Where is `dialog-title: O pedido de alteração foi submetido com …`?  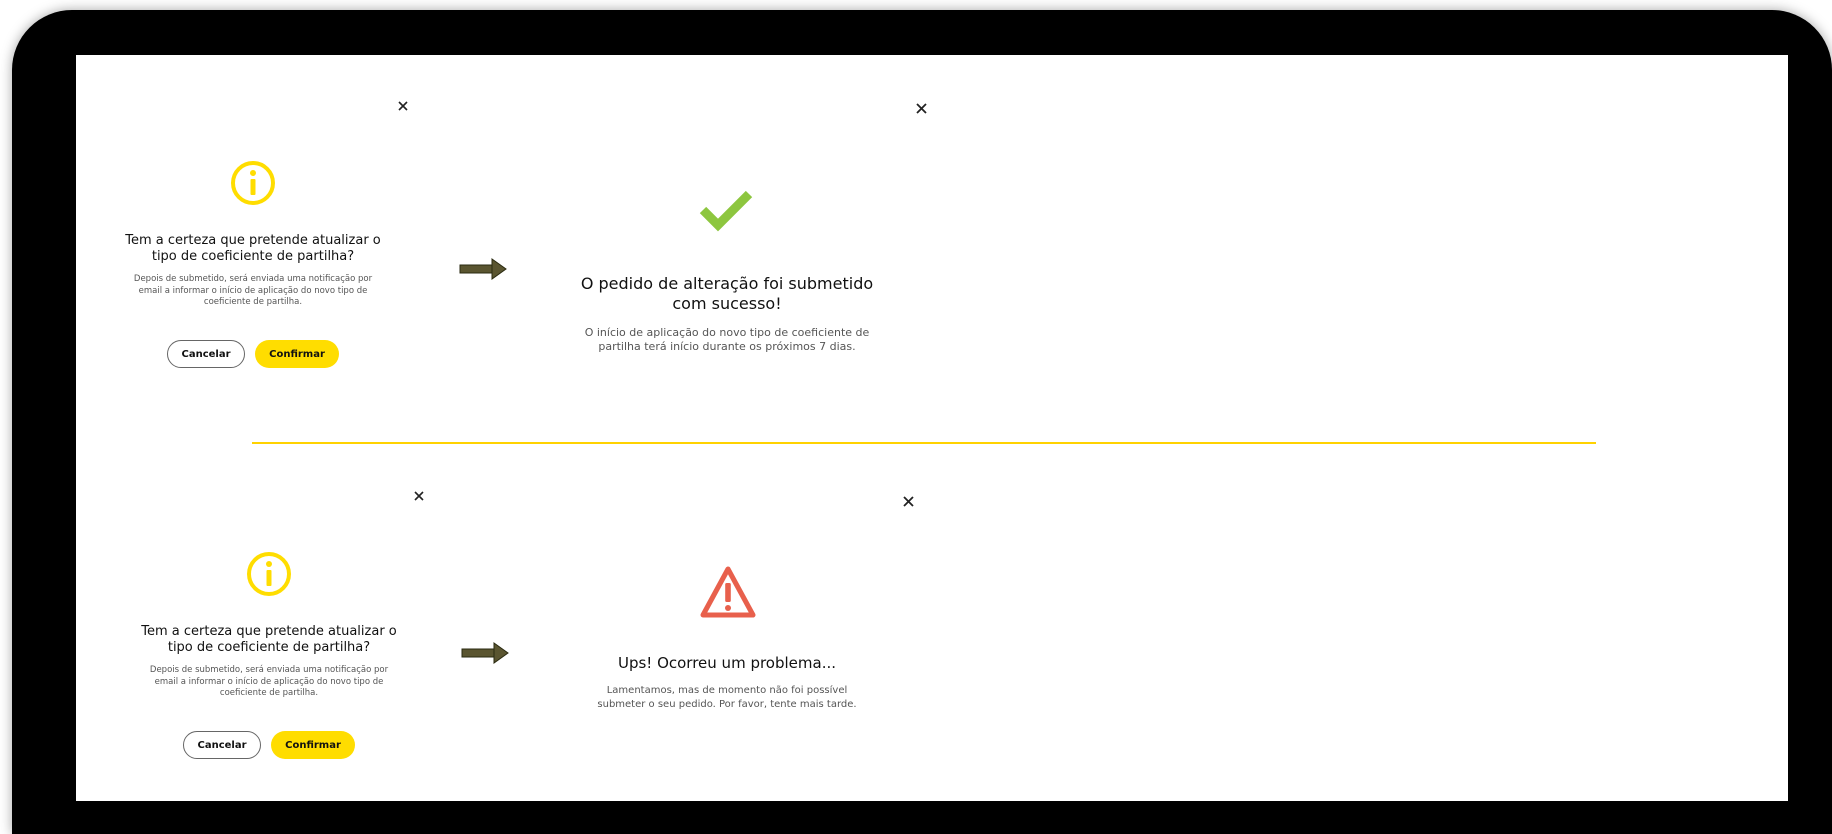
dialog-title: O pedido de alteração foi submetido com … is located at coordinates (727, 293).